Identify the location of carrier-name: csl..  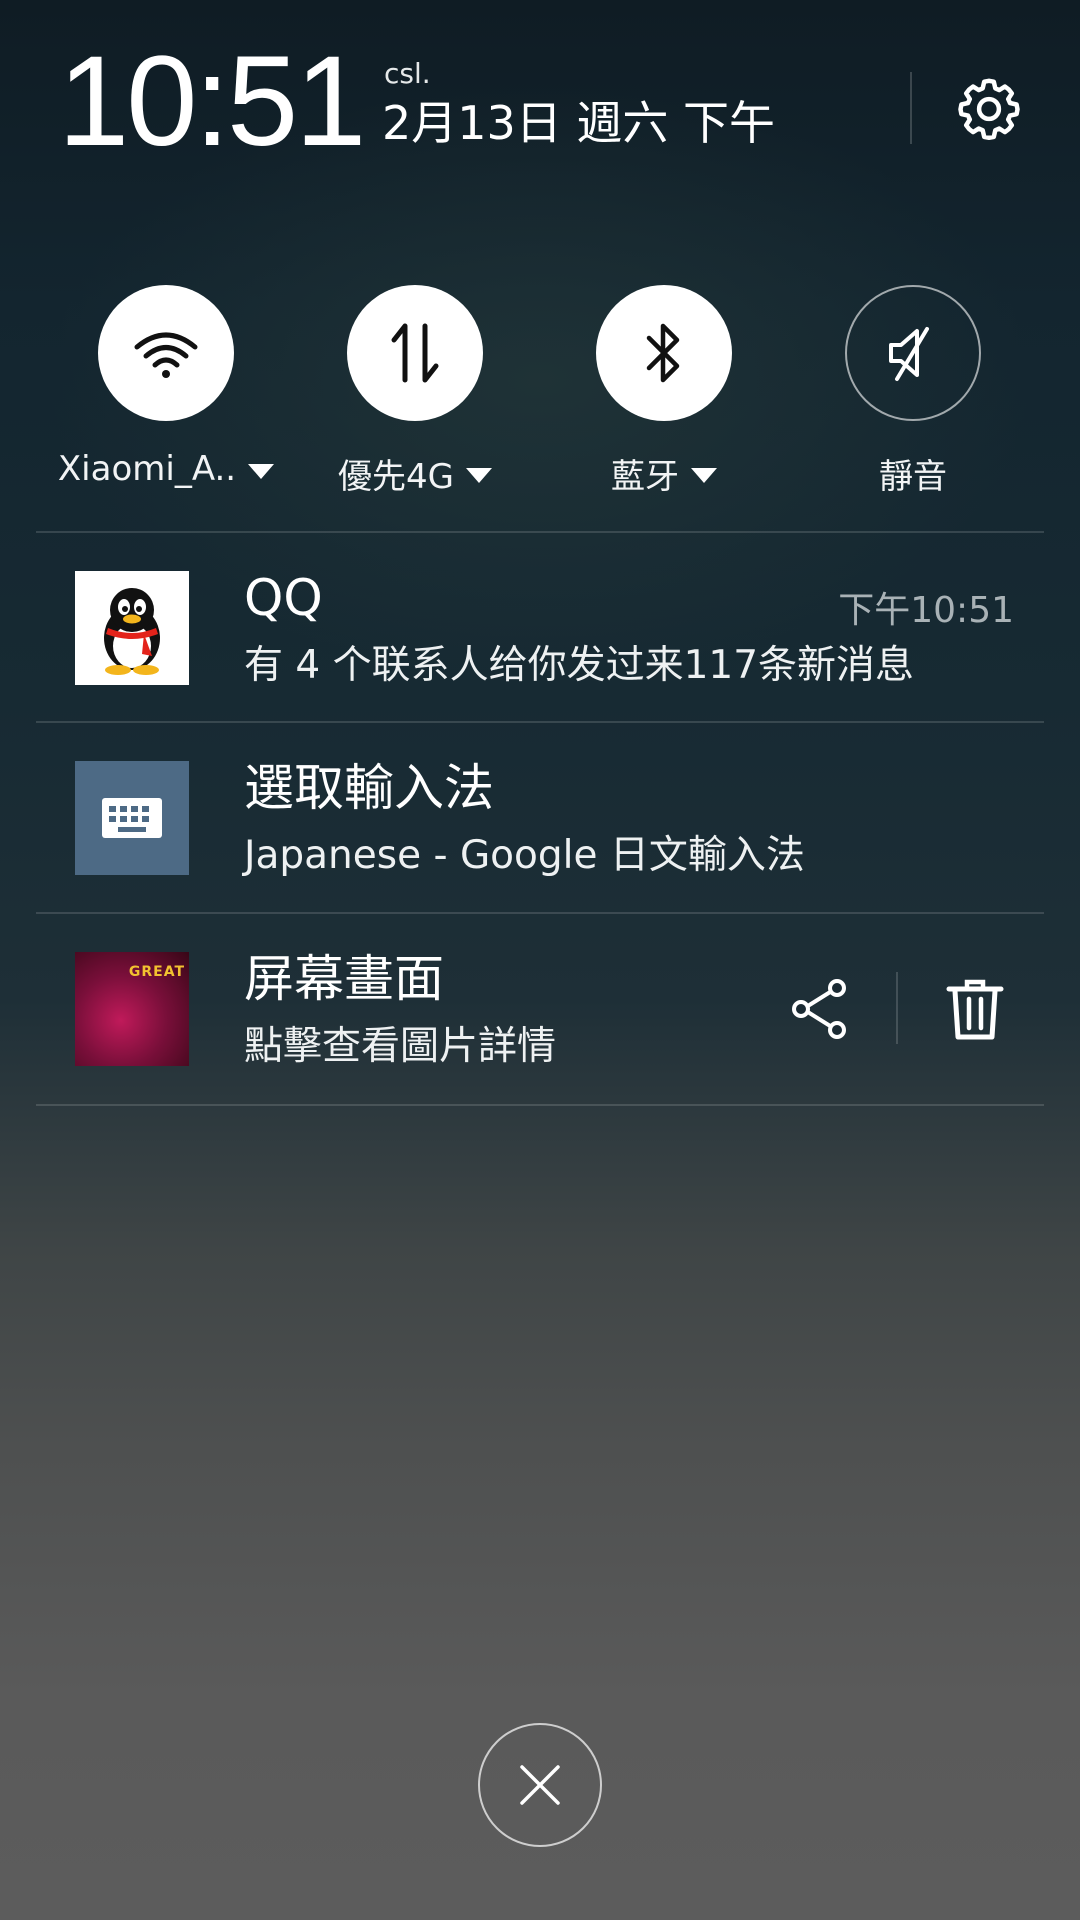
(407, 73).